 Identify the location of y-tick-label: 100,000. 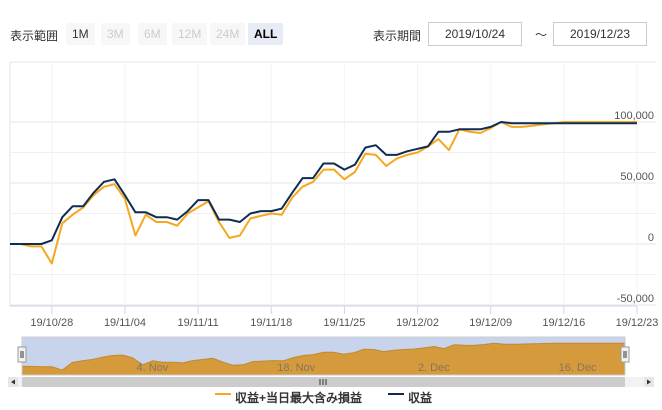
(634, 116).